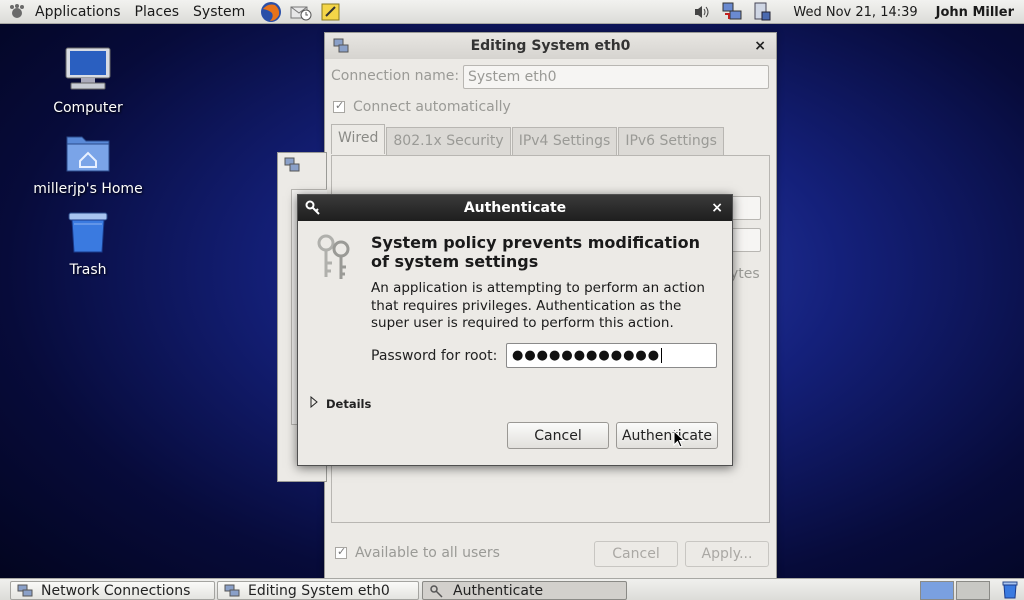 The width and height of the screenshot is (1024, 600). I want to click on desktop-icon-label: Computer, so click(88, 108).